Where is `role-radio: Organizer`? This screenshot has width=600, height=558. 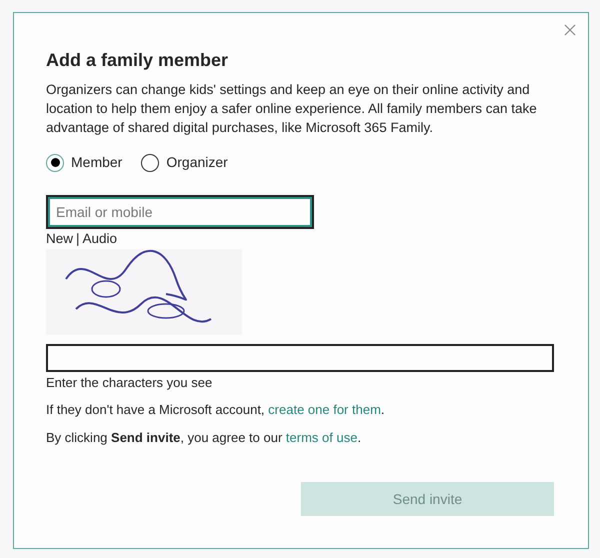
role-radio: Organizer is located at coordinates (184, 162).